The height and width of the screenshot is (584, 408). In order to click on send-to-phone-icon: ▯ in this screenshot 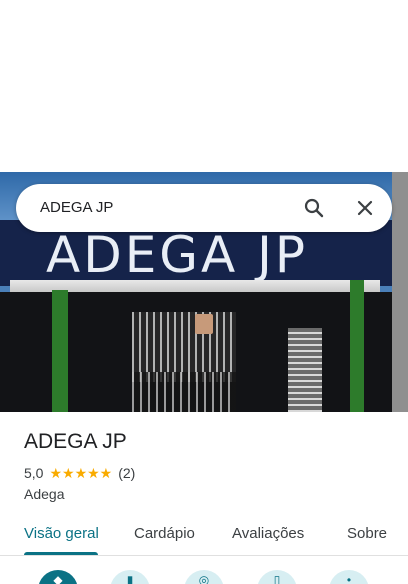, I will do `click(277, 578)`.